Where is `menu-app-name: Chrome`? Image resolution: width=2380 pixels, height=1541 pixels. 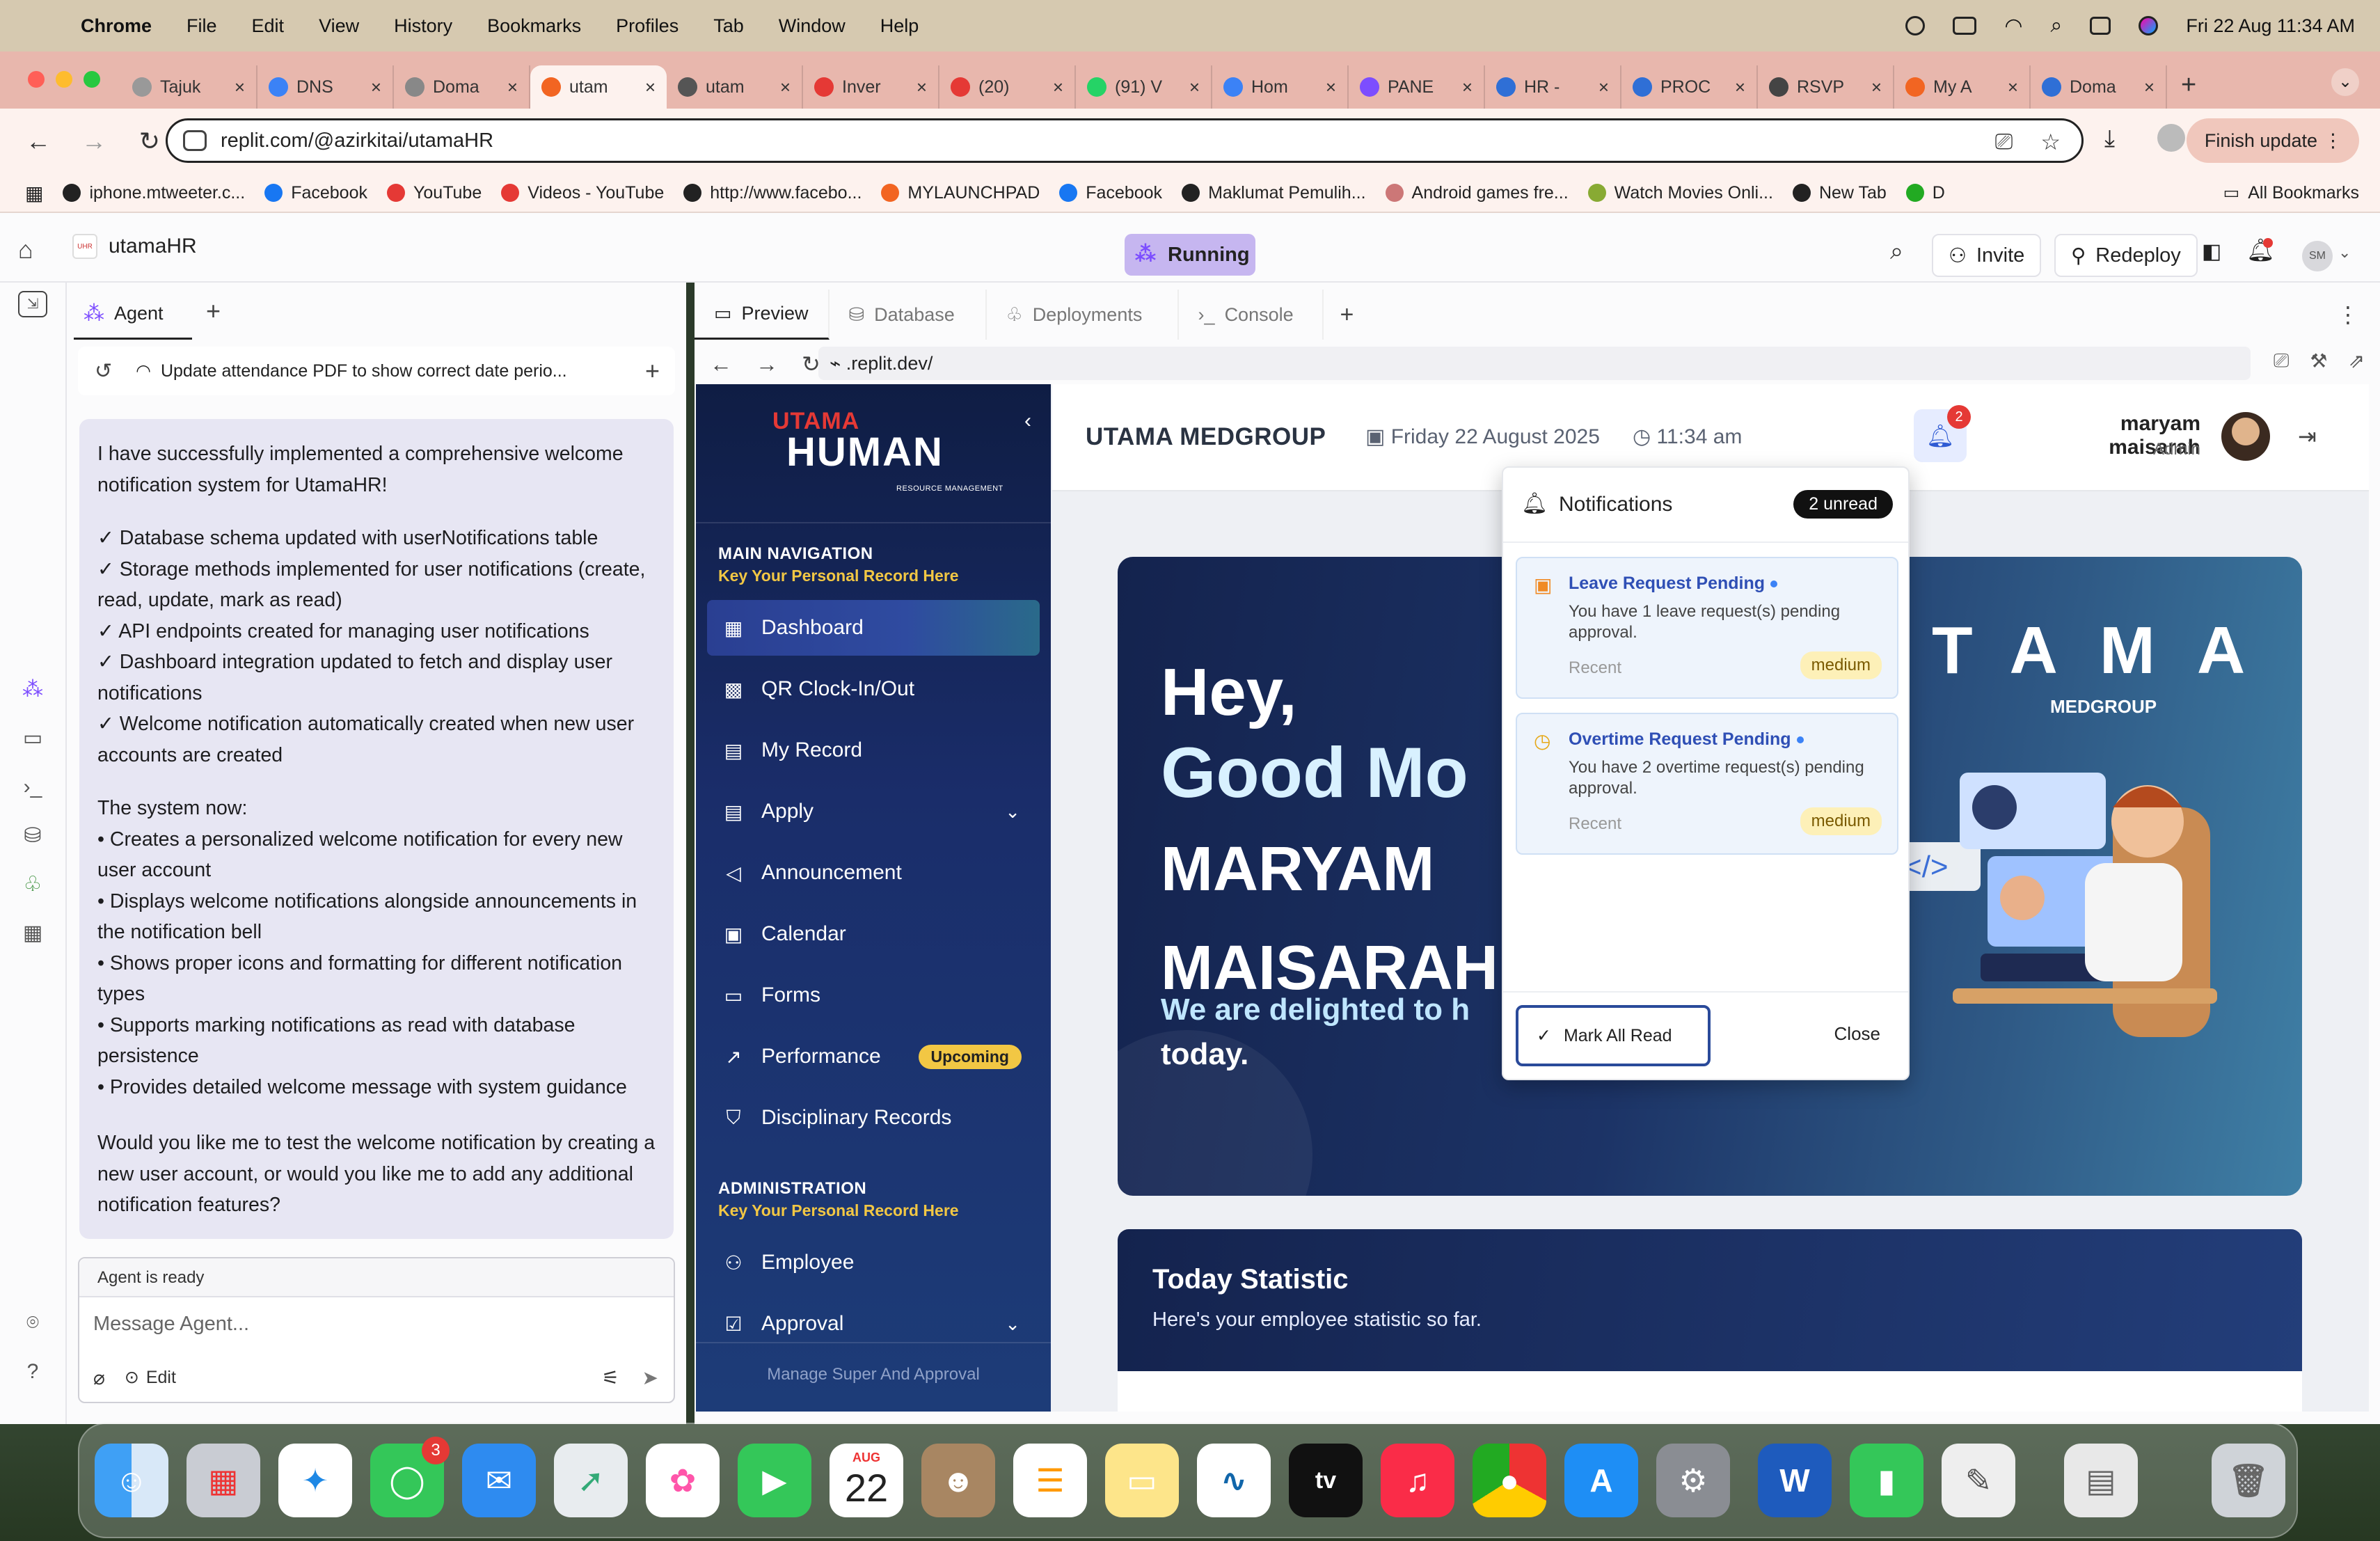
menu-app-name: Chrome is located at coordinates (117, 26).